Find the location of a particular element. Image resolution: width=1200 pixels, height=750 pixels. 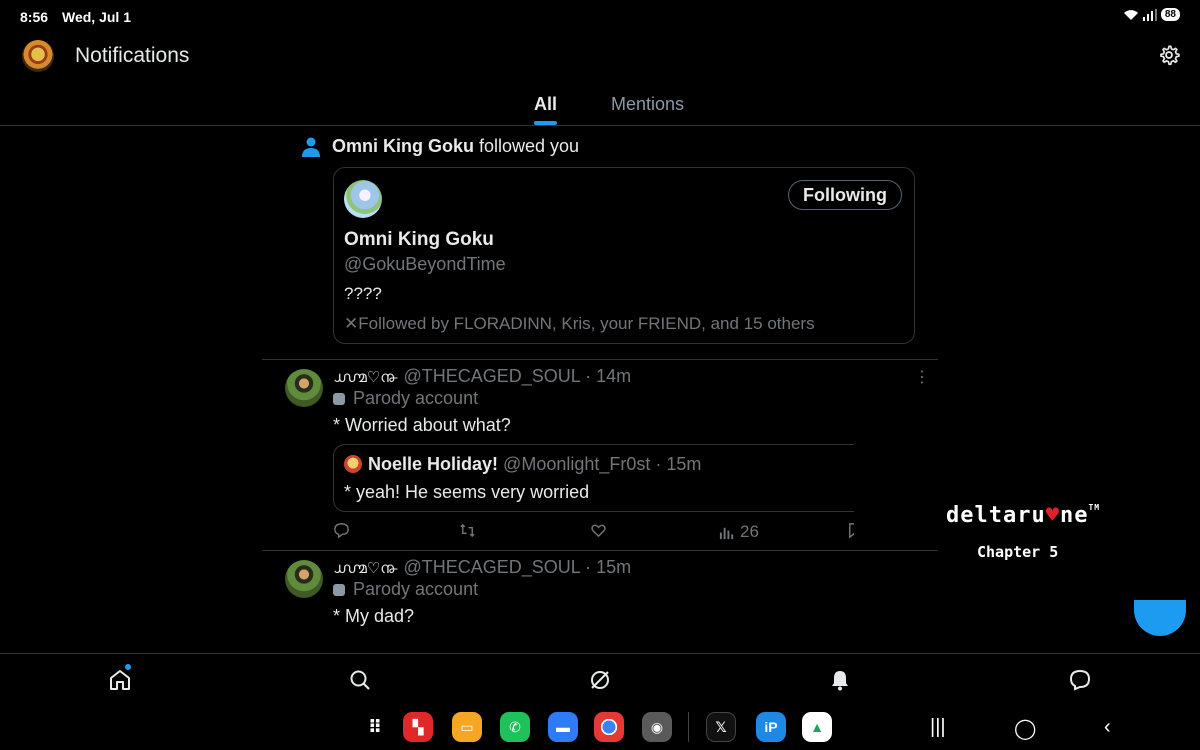

tweet-actions: 26 is located at coordinates (593, 533).